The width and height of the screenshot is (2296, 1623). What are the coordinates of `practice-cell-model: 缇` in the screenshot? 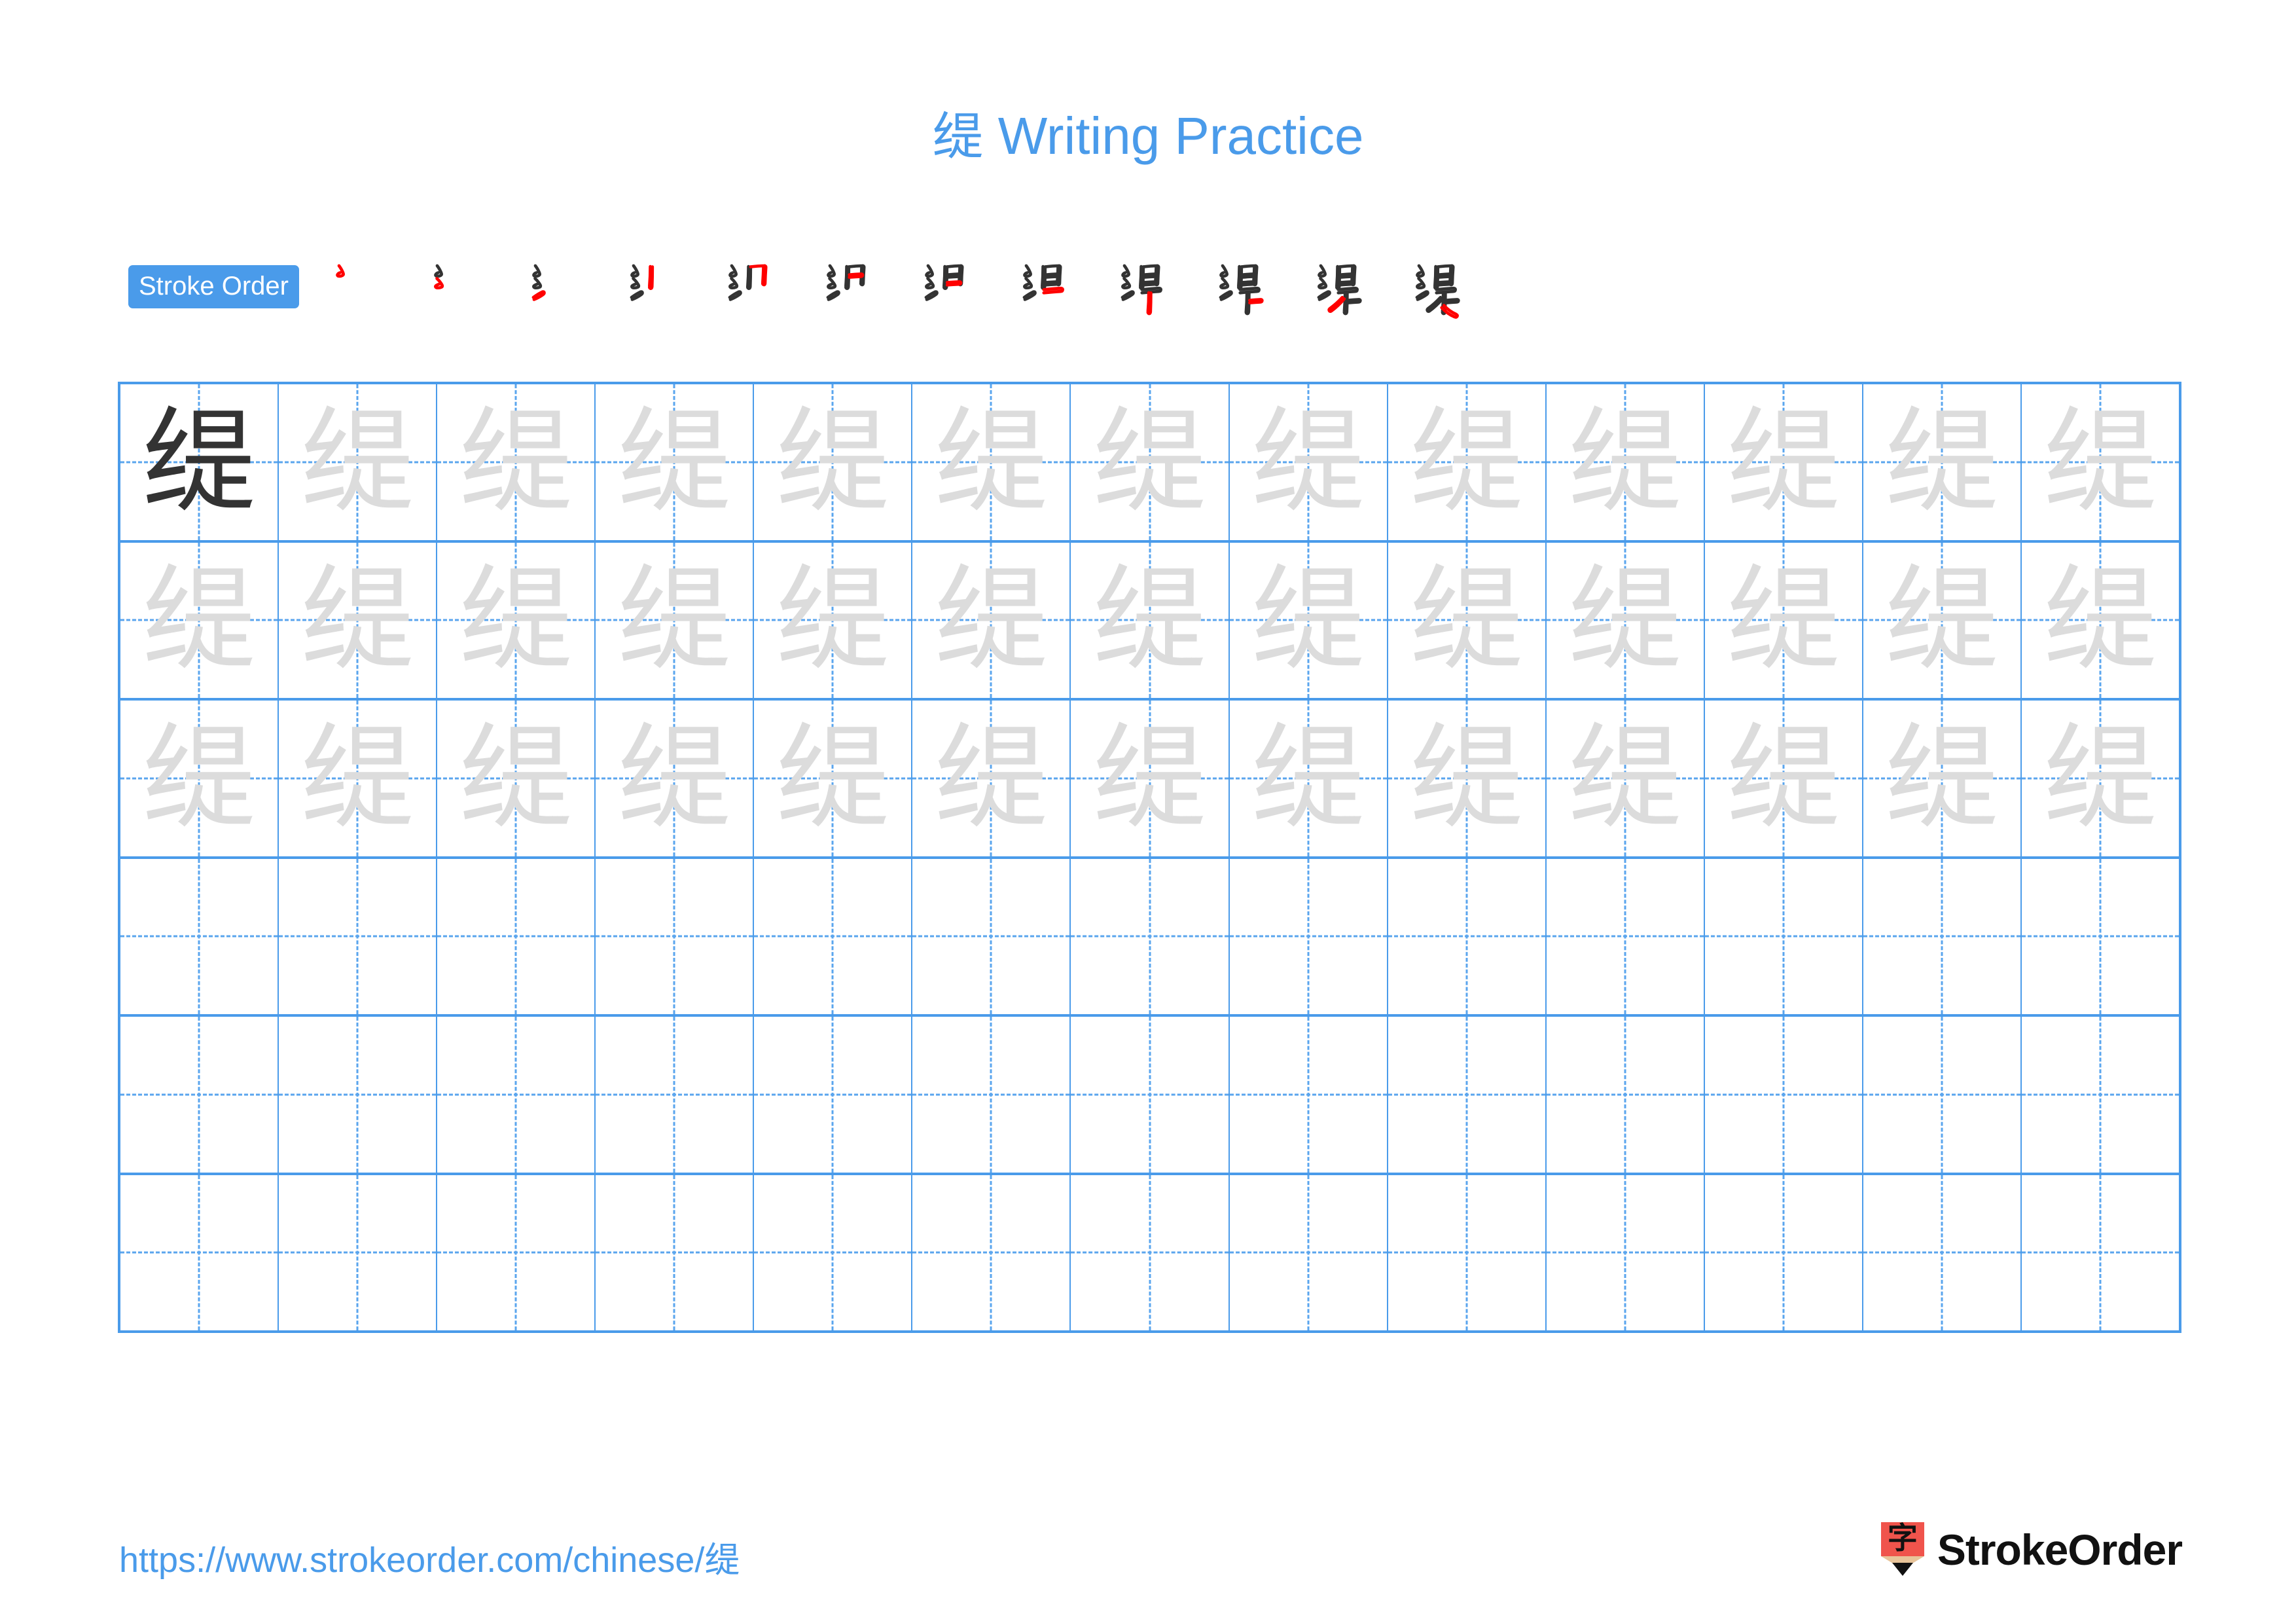 It's located at (199, 462).